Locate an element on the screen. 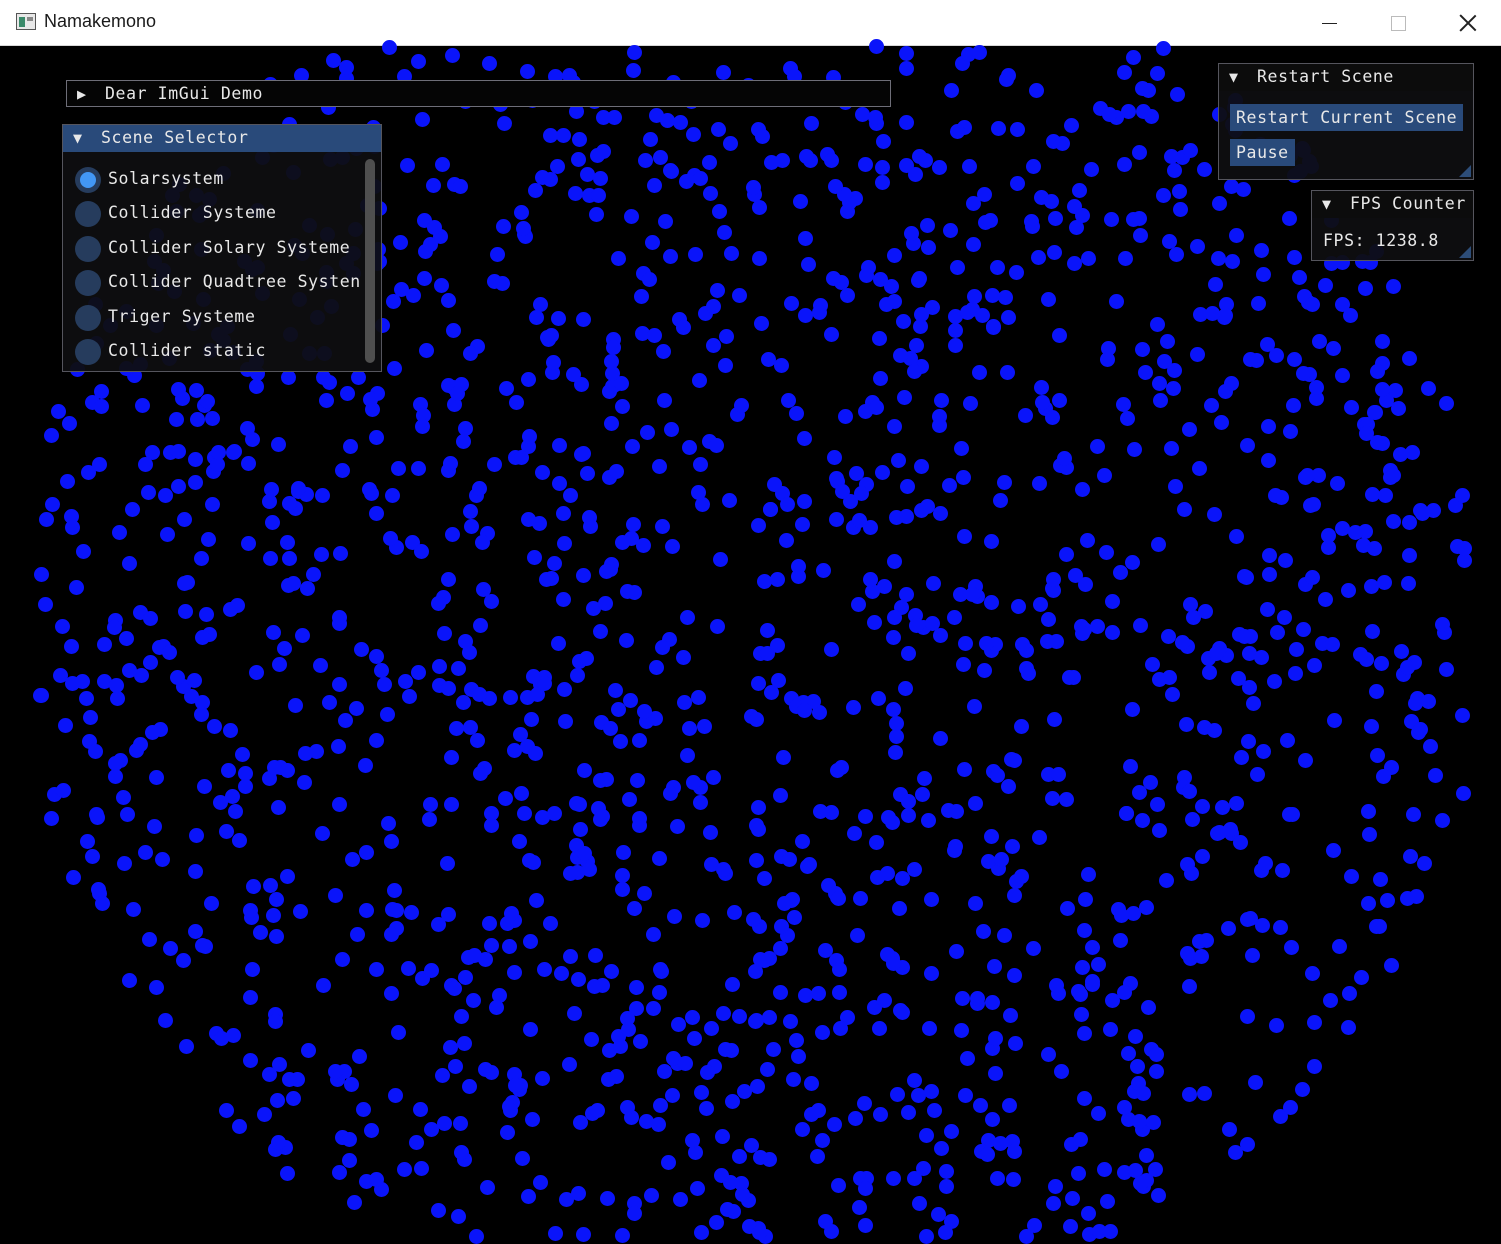  scene-selector-header: ▼ Scene Selector is located at coordinates (222, 138).